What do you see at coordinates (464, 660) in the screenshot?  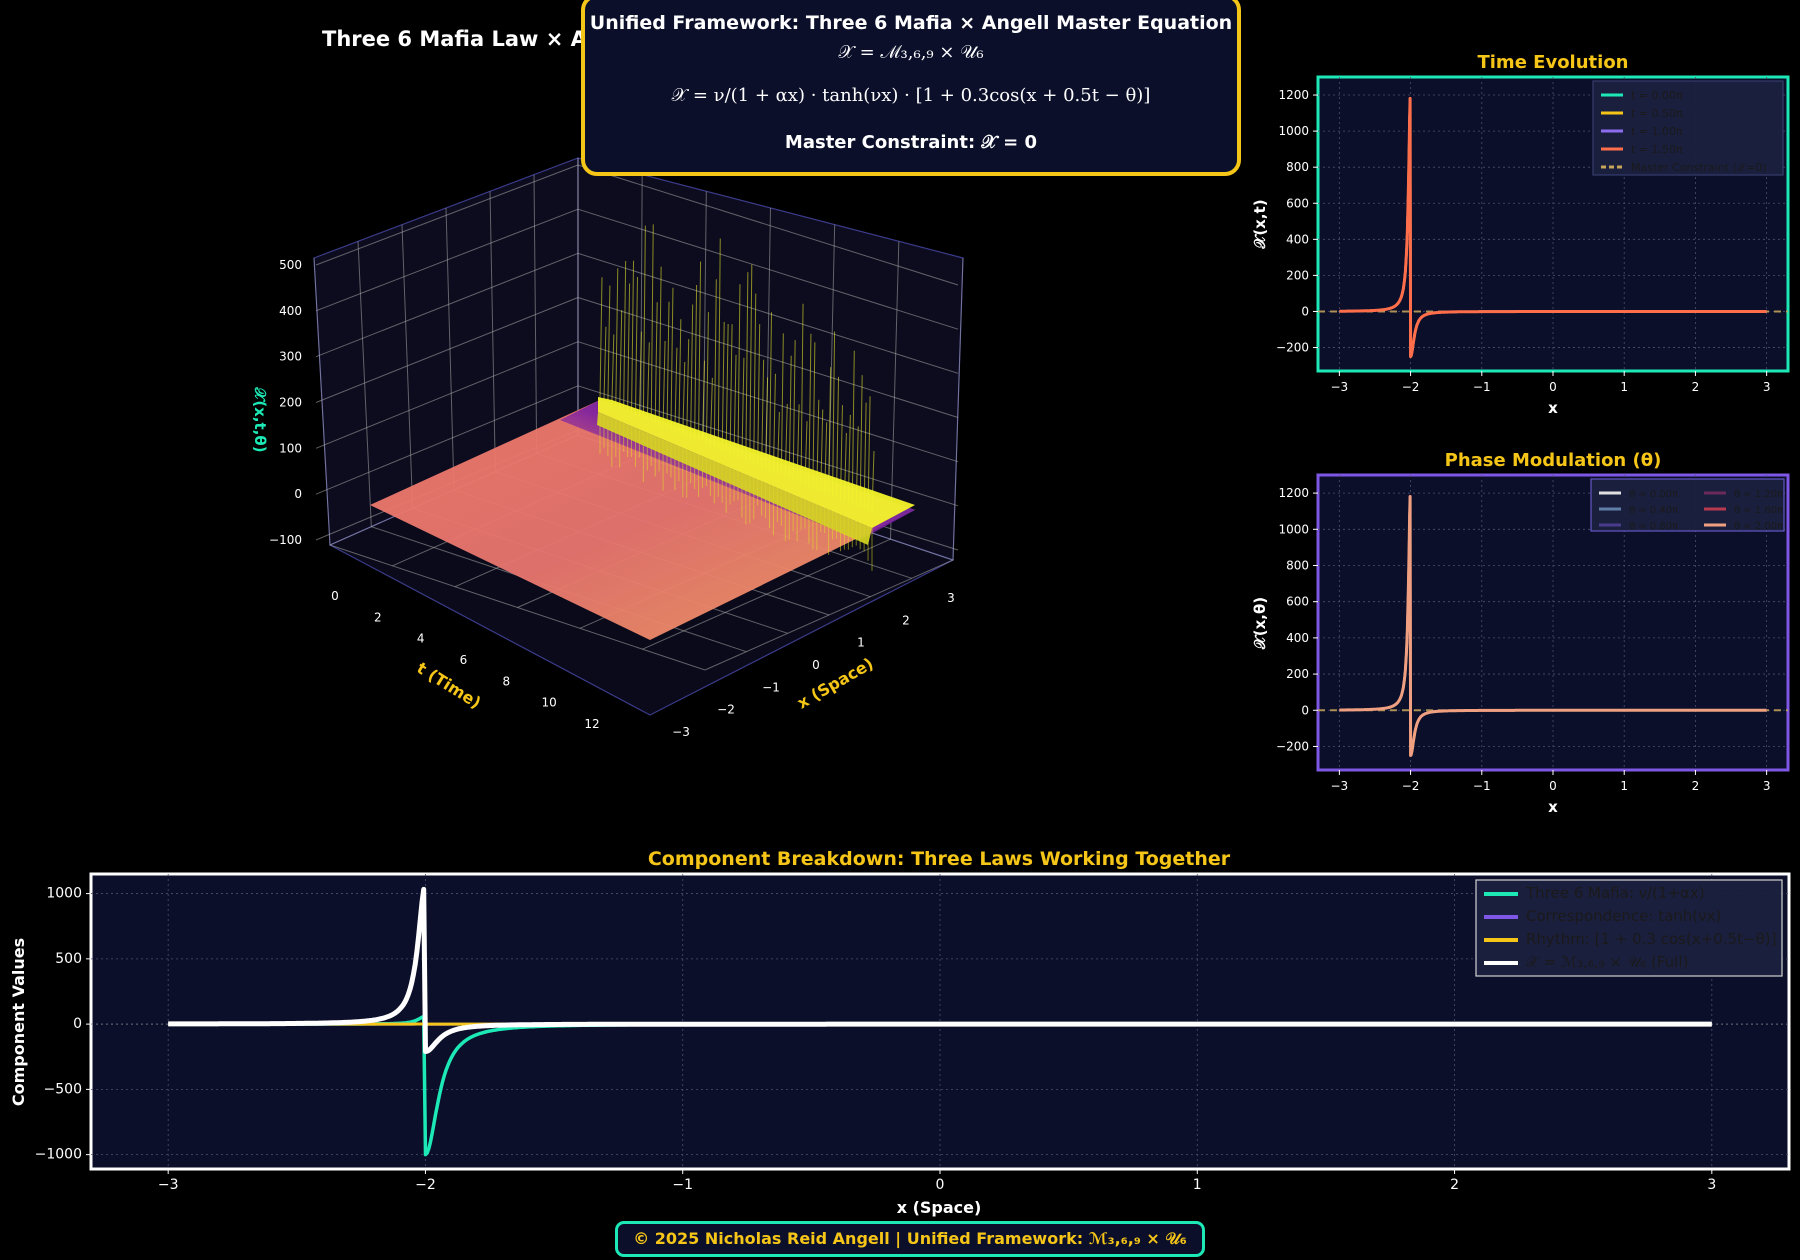 I see `t-tick-label: 6` at bounding box center [464, 660].